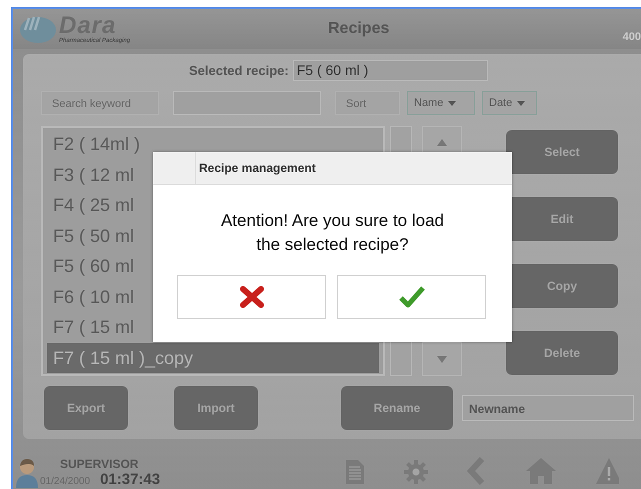 This screenshot has width=641, height=489. Describe the element at coordinates (213, 357) in the screenshot. I see `recipe-item: F7 ( 15 ml )_copy` at that location.